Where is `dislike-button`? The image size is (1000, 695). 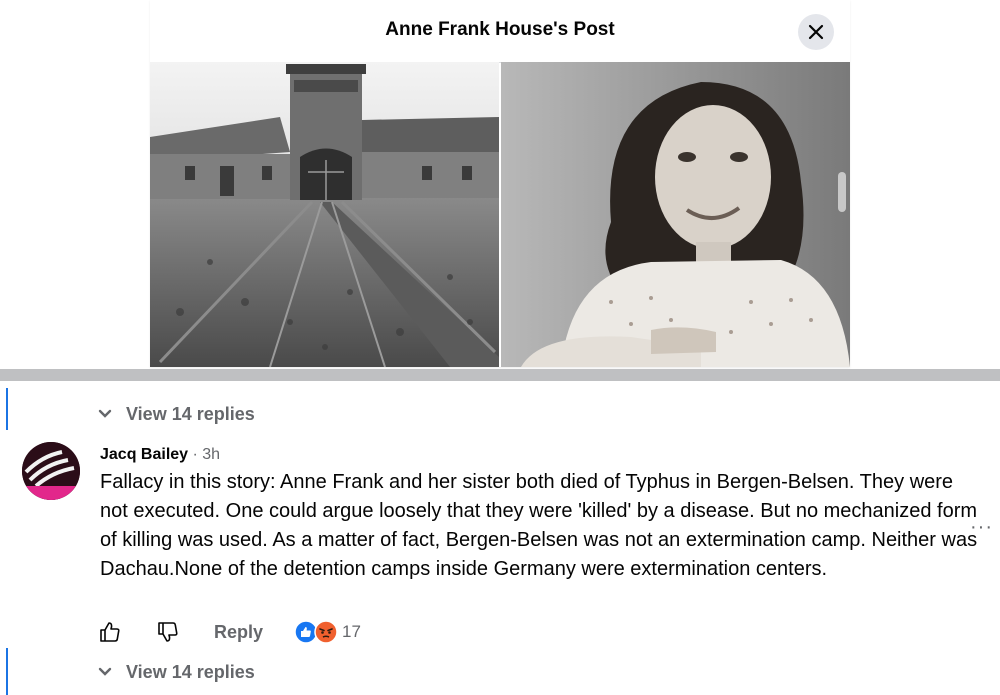
dislike-button is located at coordinates (168, 632).